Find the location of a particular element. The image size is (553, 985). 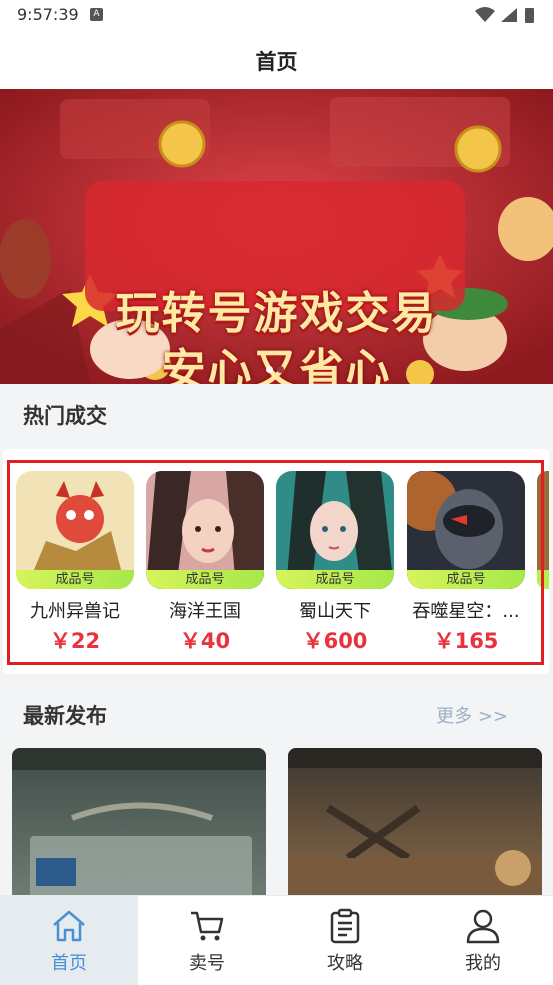

nav-home: 首页 is located at coordinates (69, 940).